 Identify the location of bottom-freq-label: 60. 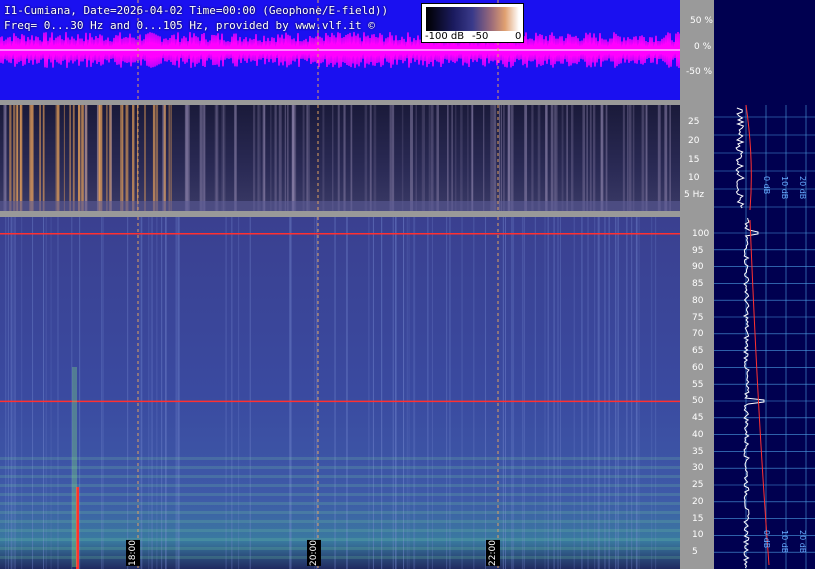
(698, 367).